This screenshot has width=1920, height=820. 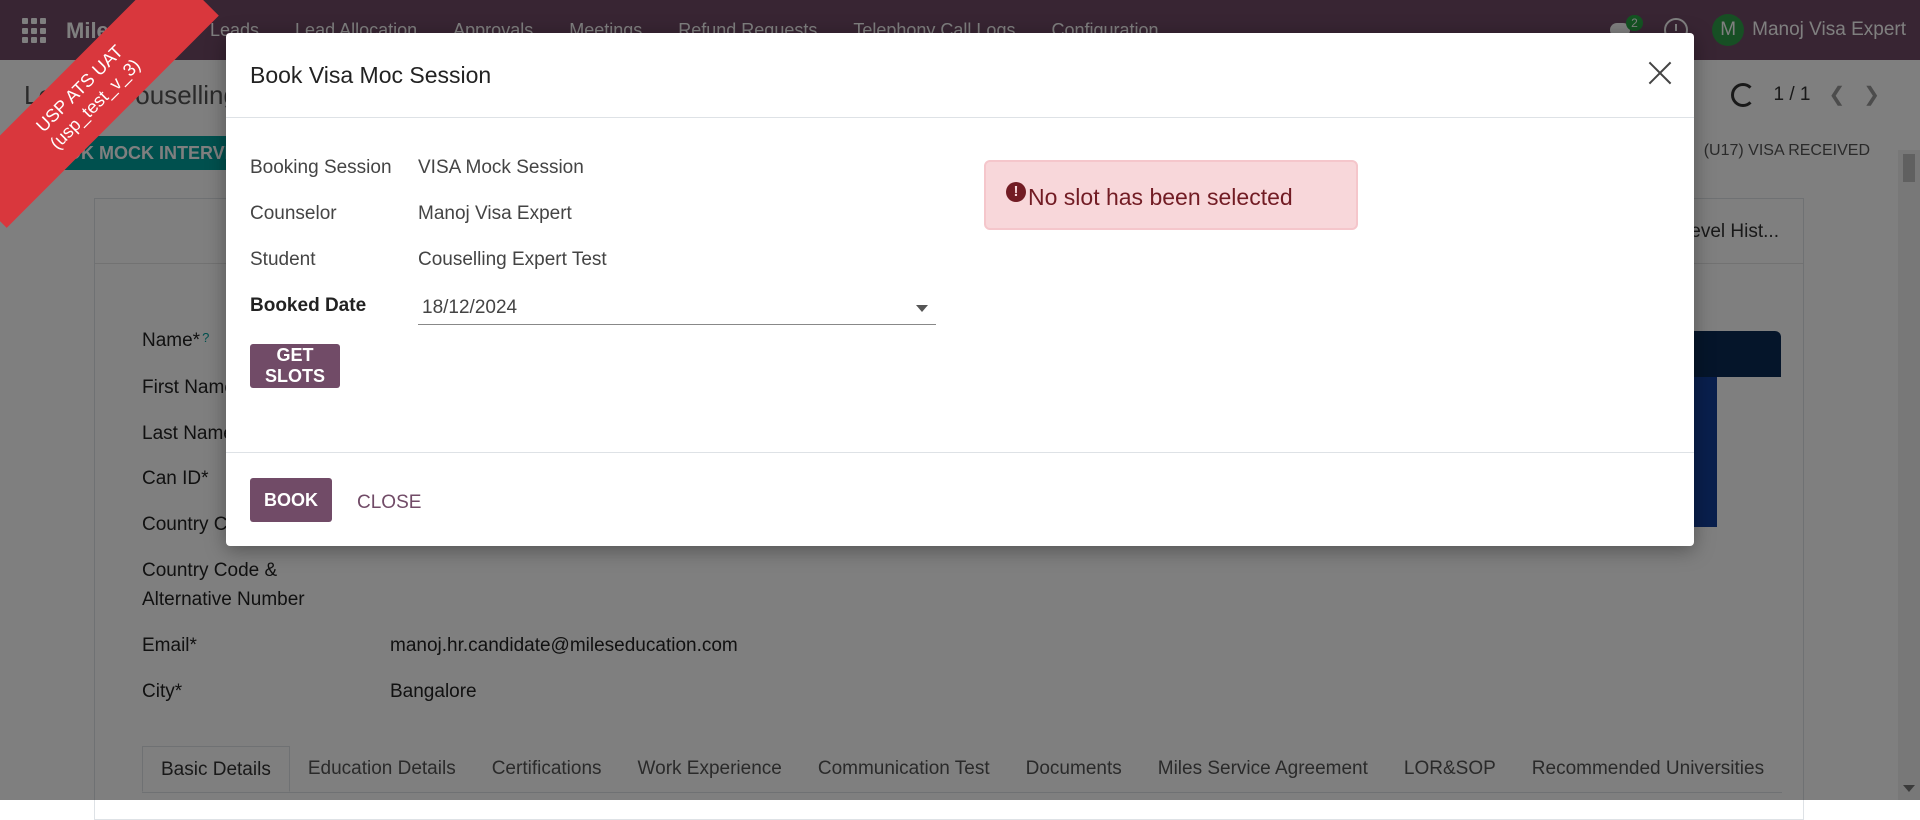 I want to click on environment-ribbon: USP ATS UAT (usp_test_v_3), so click(x=120, y=120).